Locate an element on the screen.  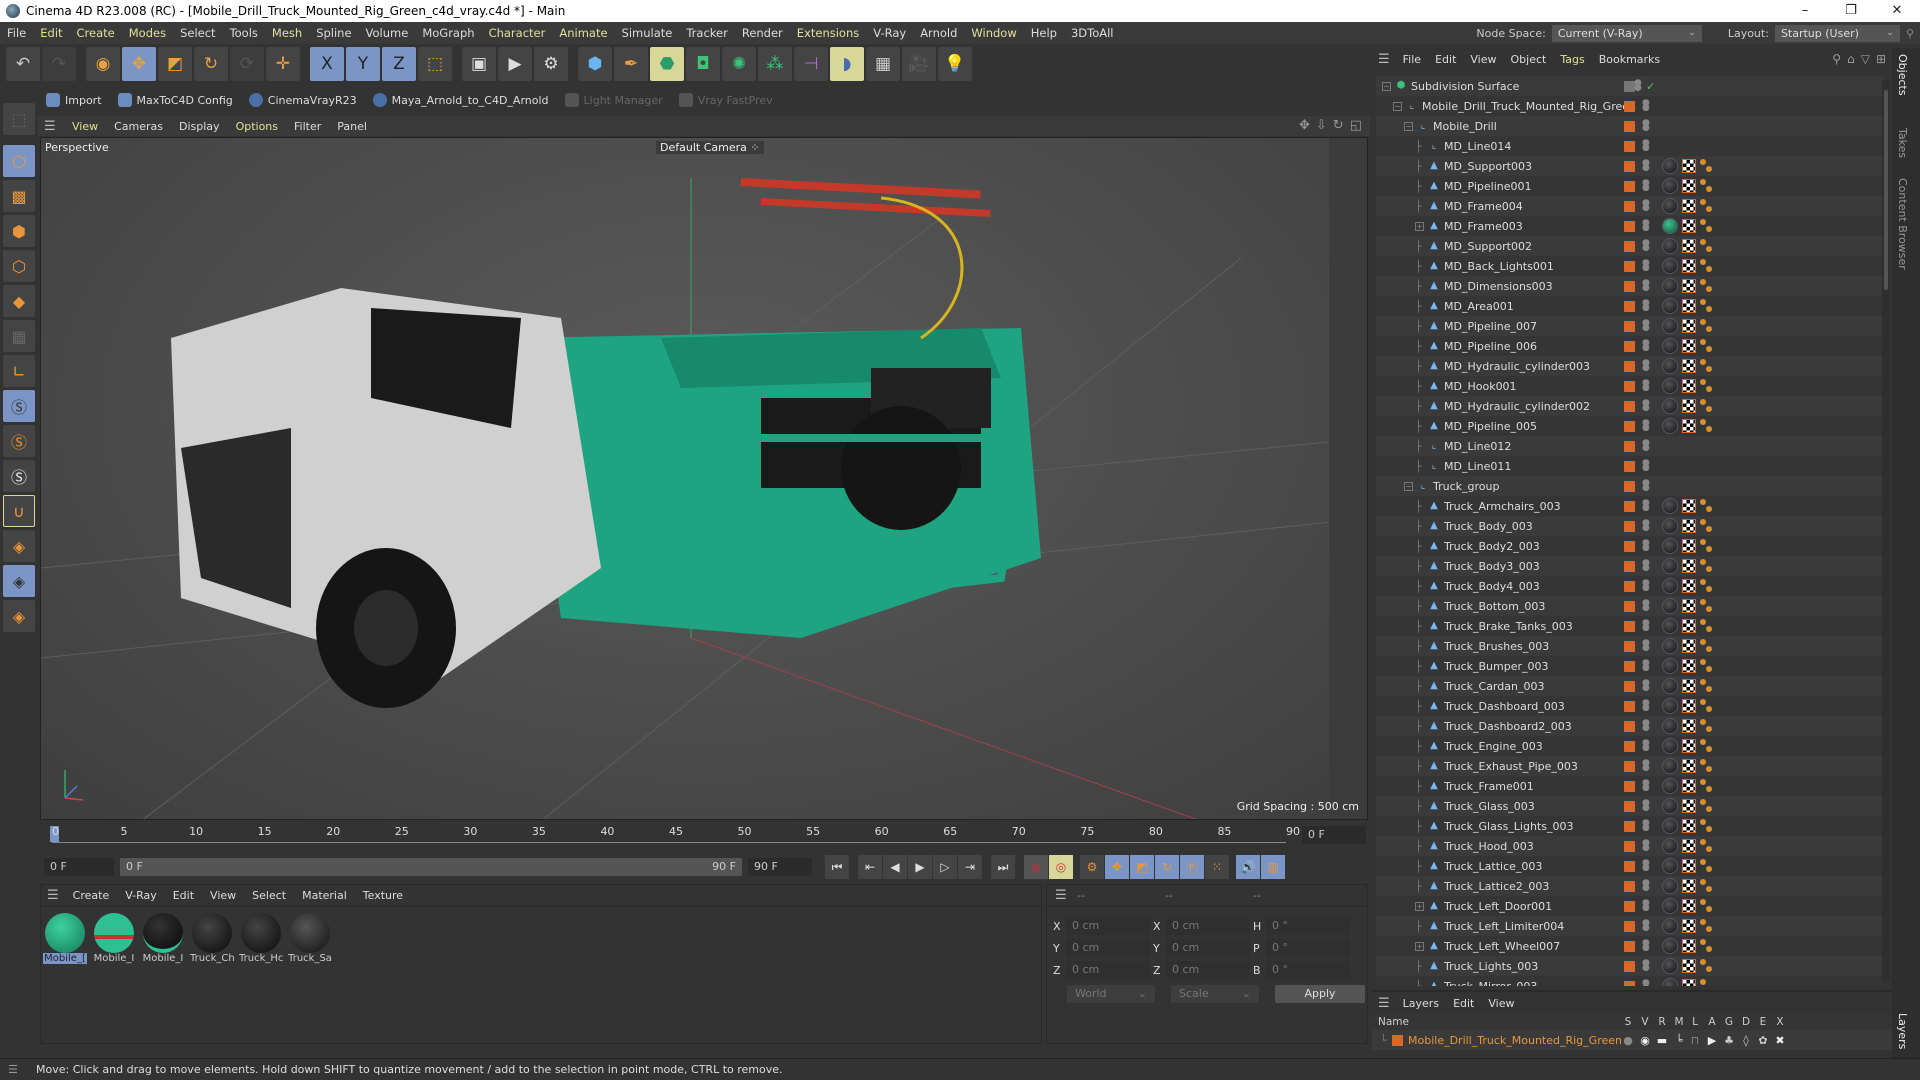
object-name: Truck_Left_Door001 is located at coordinates (1498, 906).